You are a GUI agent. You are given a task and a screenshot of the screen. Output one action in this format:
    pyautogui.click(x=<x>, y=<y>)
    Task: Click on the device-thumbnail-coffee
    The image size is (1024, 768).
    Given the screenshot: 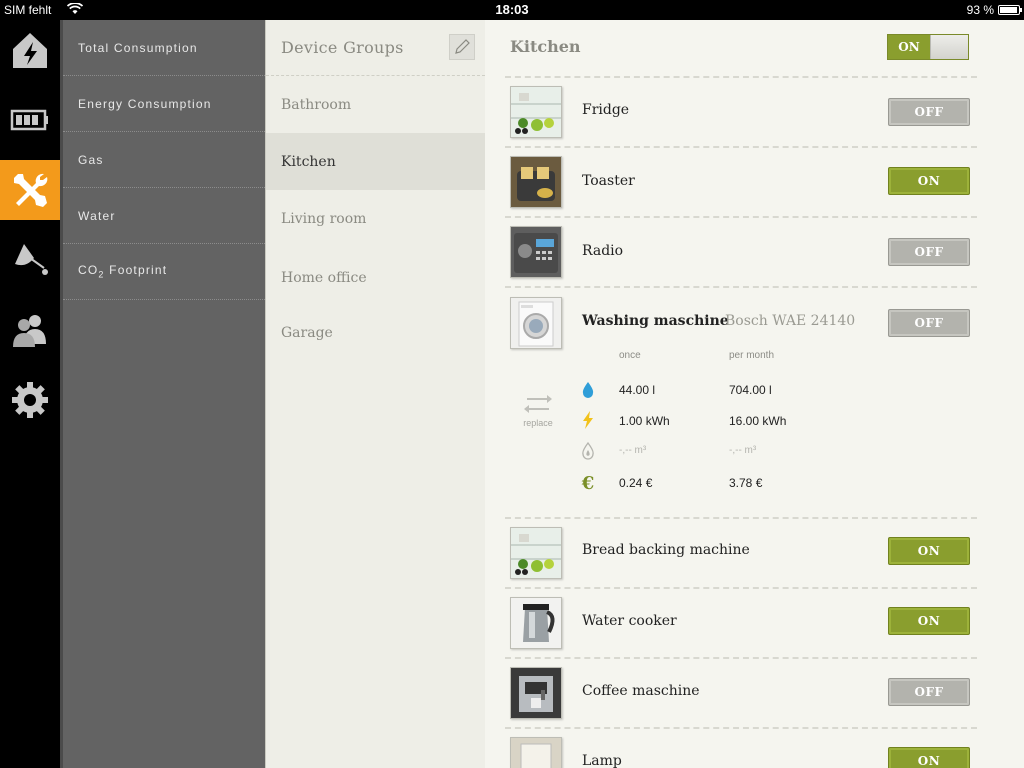 What is the action you would take?
    pyautogui.click(x=536, y=693)
    